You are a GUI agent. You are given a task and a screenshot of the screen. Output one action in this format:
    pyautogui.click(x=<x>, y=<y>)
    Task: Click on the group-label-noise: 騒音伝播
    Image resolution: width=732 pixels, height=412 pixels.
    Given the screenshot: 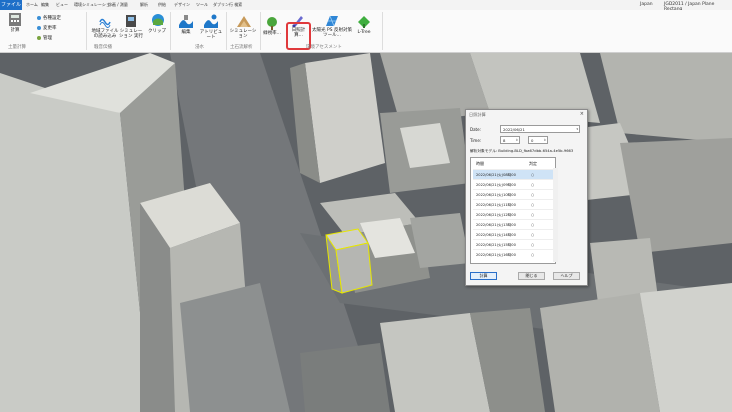 What is the action you would take?
    pyautogui.click(x=103, y=47)
    